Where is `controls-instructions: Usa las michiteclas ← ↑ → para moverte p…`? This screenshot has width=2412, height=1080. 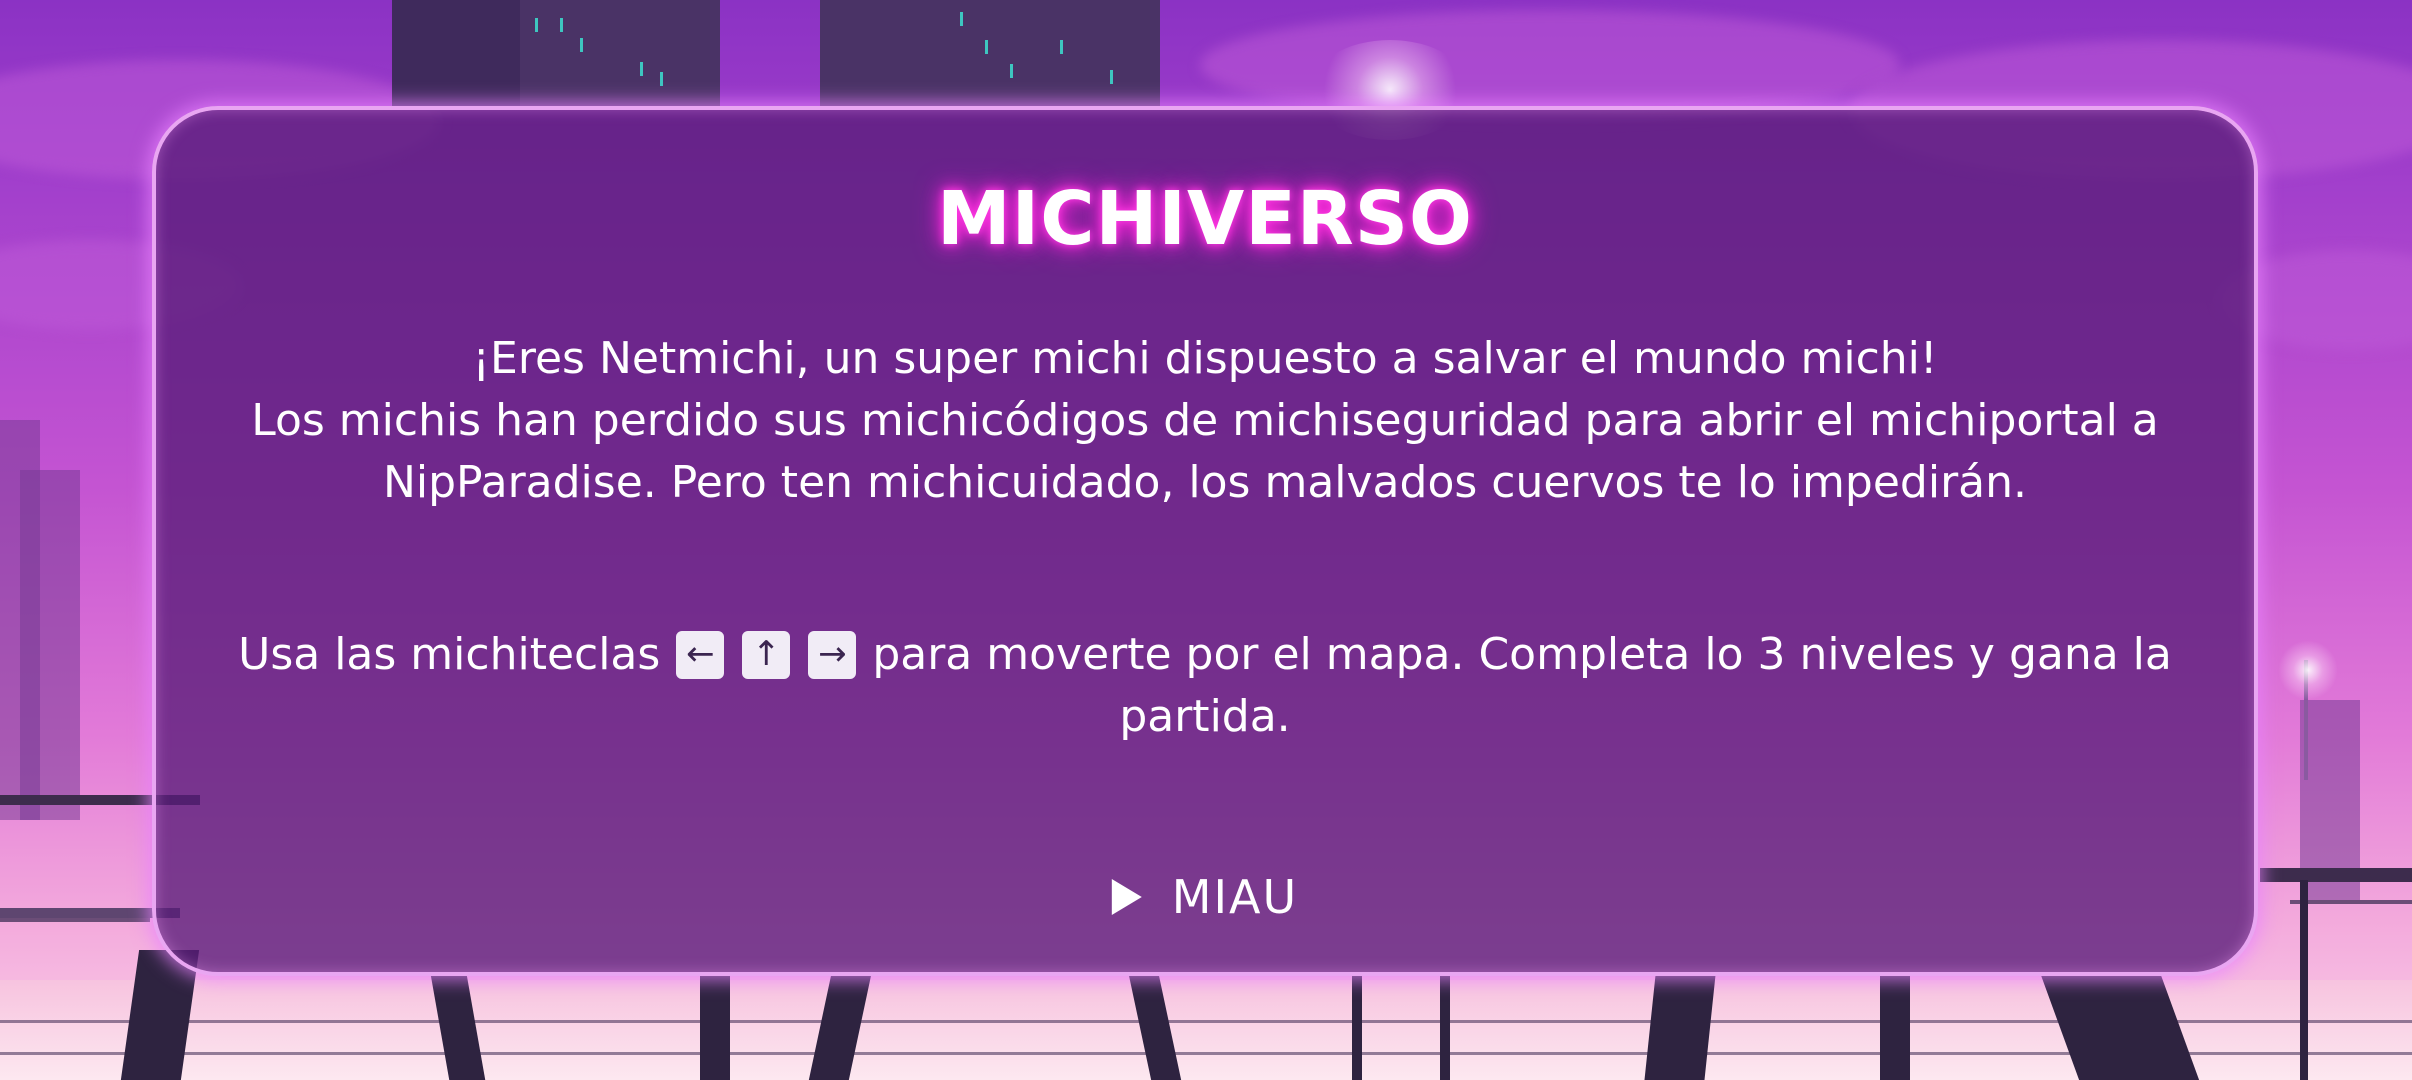 controls-instructions: Usa las michiteclas ← ↑ → para moverte p… is located at coordinates (1205, 686).